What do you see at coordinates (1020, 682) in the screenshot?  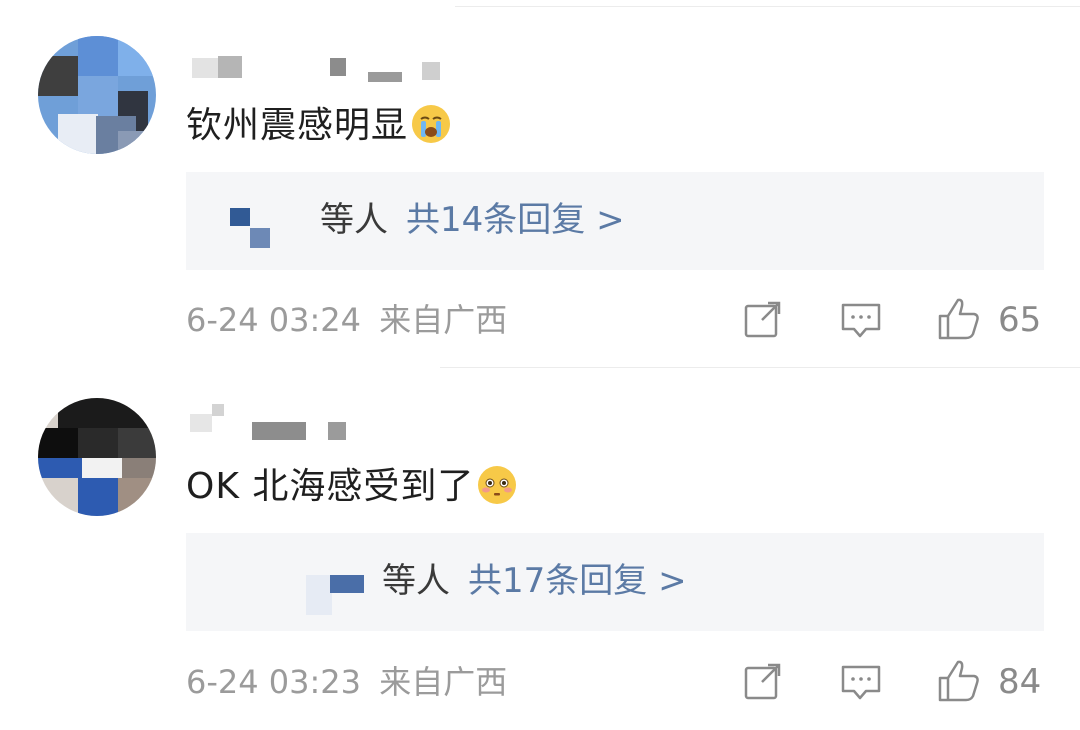 I see `like-count: 84` at bounding box center [1020, 682].